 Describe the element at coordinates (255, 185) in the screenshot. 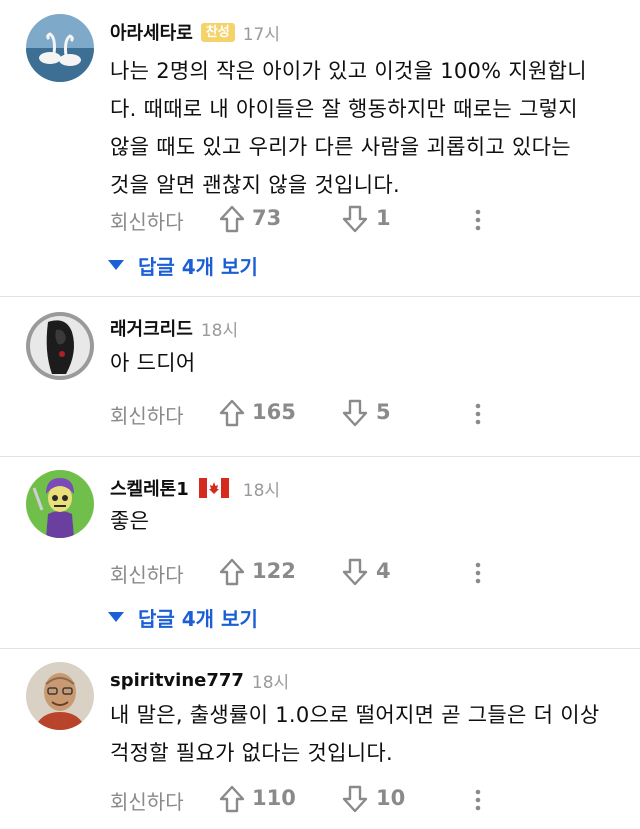

I see `comment-line: 것을 알면 괜찮지 않을 것입니다.` at that location.